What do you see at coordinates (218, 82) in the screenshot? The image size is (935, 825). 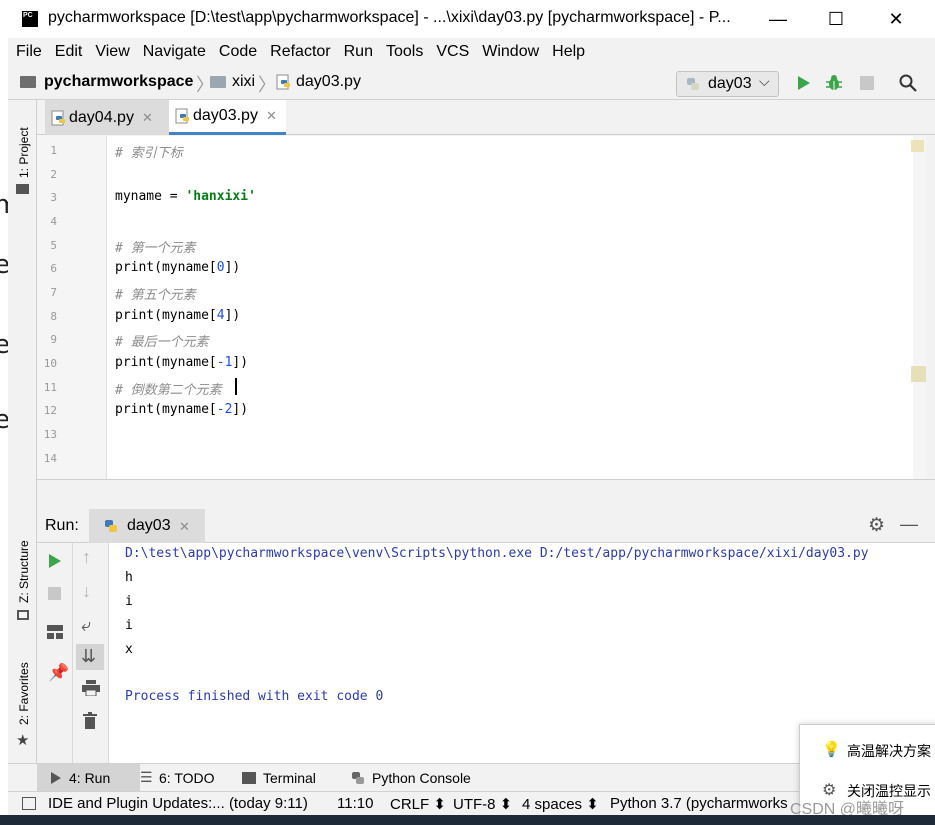 I see `folder-icon` at bounding box center [218, 82].